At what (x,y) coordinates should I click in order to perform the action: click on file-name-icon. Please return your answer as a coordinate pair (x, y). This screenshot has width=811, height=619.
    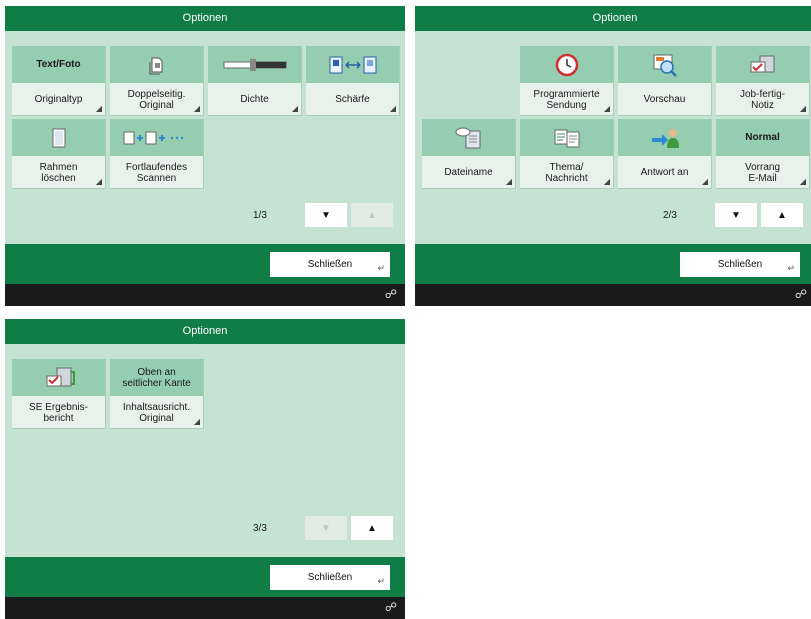
    Looking at the image, I should click on (468, 137).